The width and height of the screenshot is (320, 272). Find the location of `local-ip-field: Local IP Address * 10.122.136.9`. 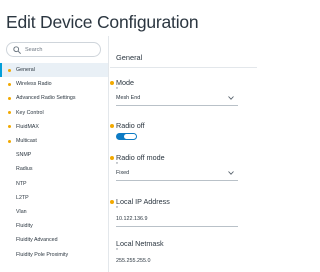

local-ip-field: Local IP Address * 10.122.136.9 is located at coordinates (183, 212).